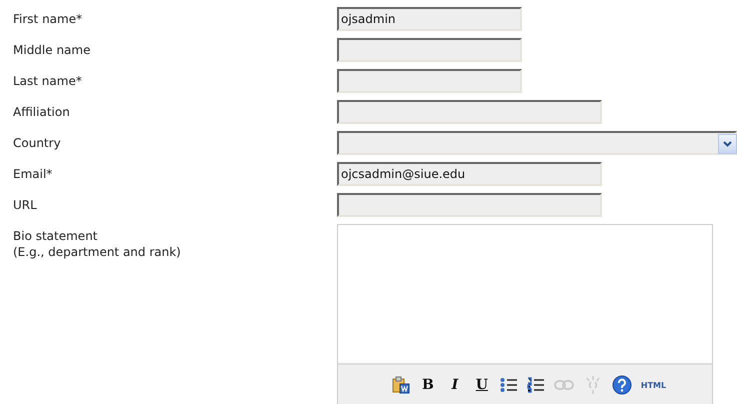 The image size is (737, 404). Describe the element at coordinates (42, 112) in the screenshot. I see `field-label: Affiliation` at that location.